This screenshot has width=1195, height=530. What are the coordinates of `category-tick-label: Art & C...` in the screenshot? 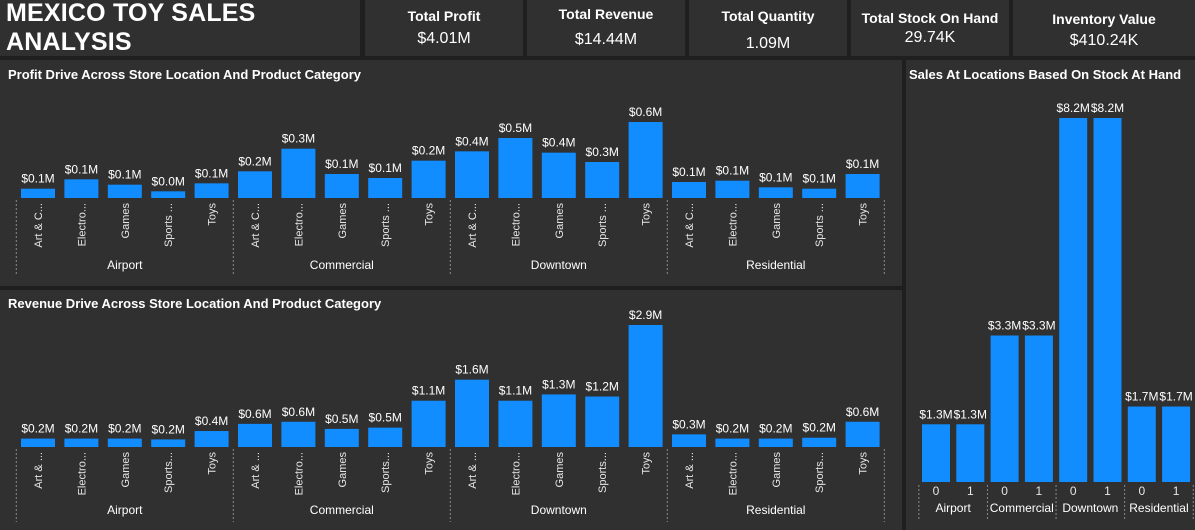 It's located at (256, 225).